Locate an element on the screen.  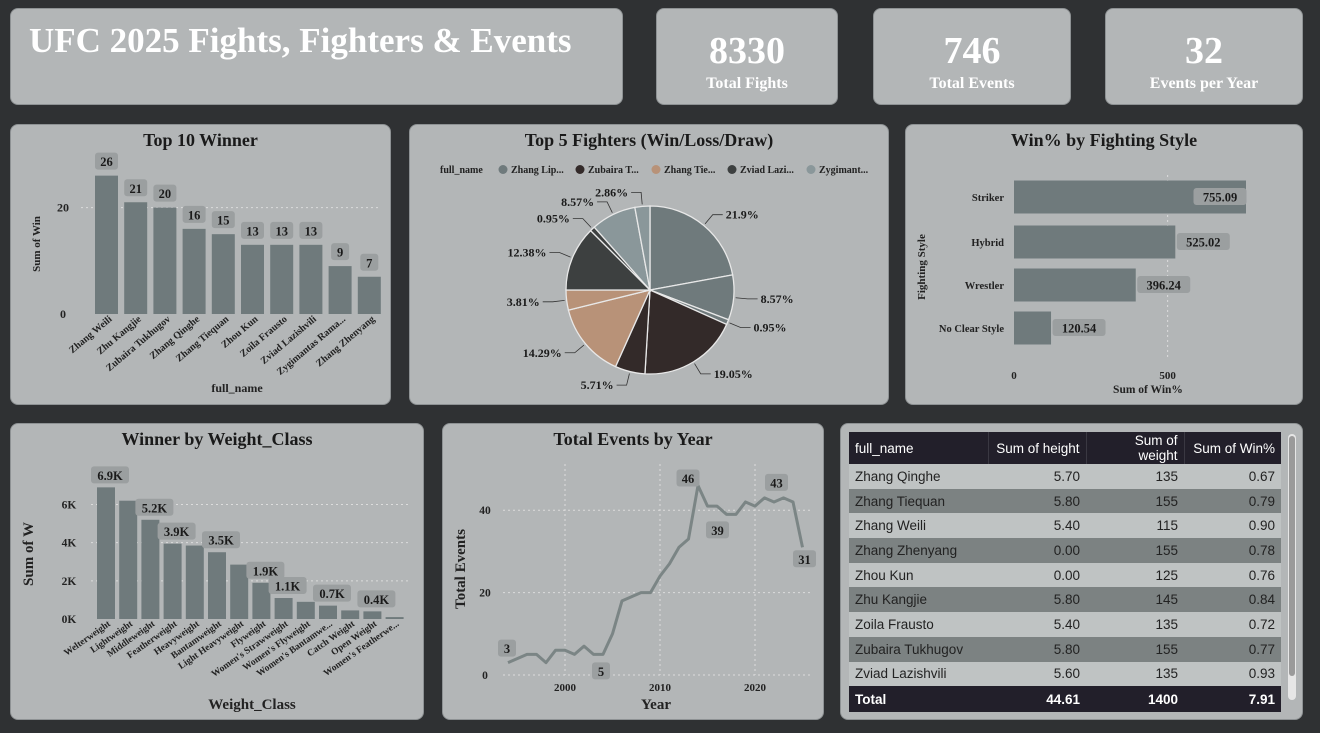
table-row: Zhang Tiequan 5.80 155 0.79 is located at coordinates (1065, 501).